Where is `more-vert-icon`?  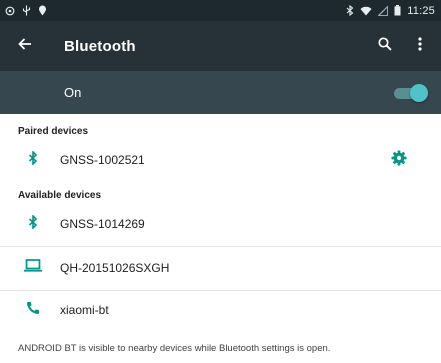
more-vert-icon is located at coordinates (420, 46).